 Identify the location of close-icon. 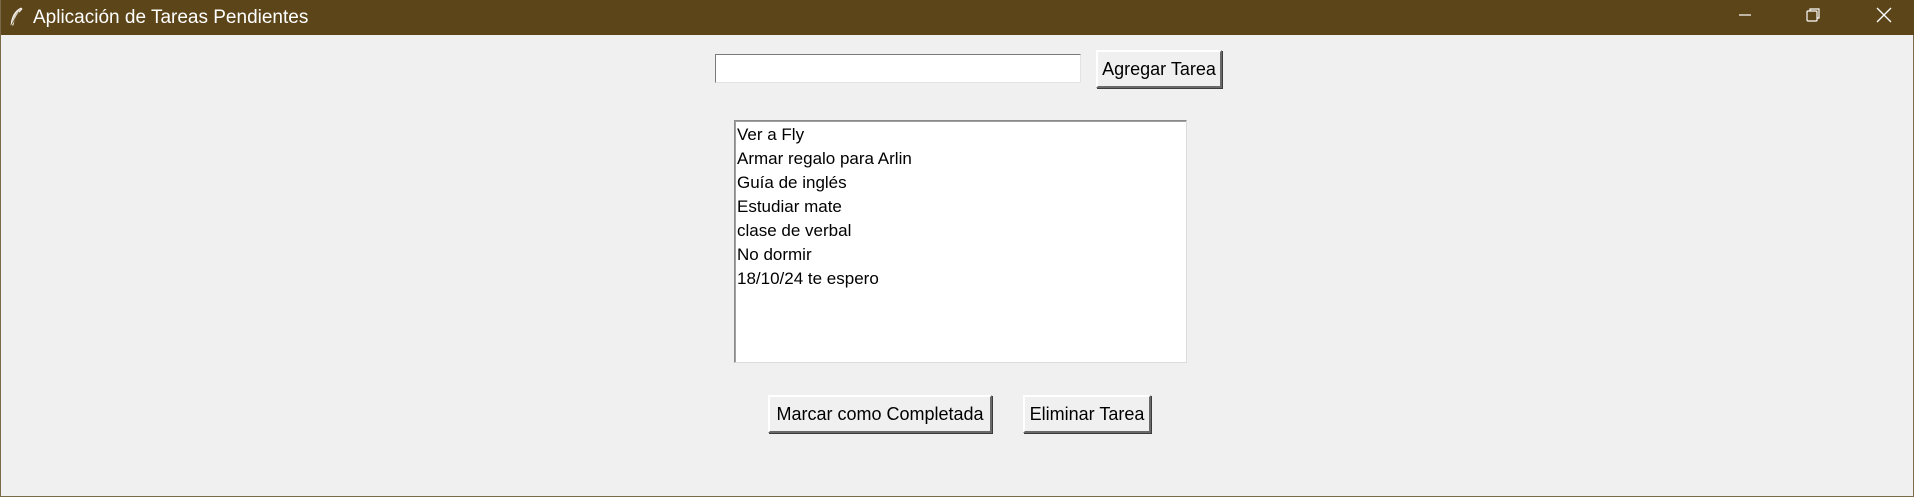
(1884, 17).